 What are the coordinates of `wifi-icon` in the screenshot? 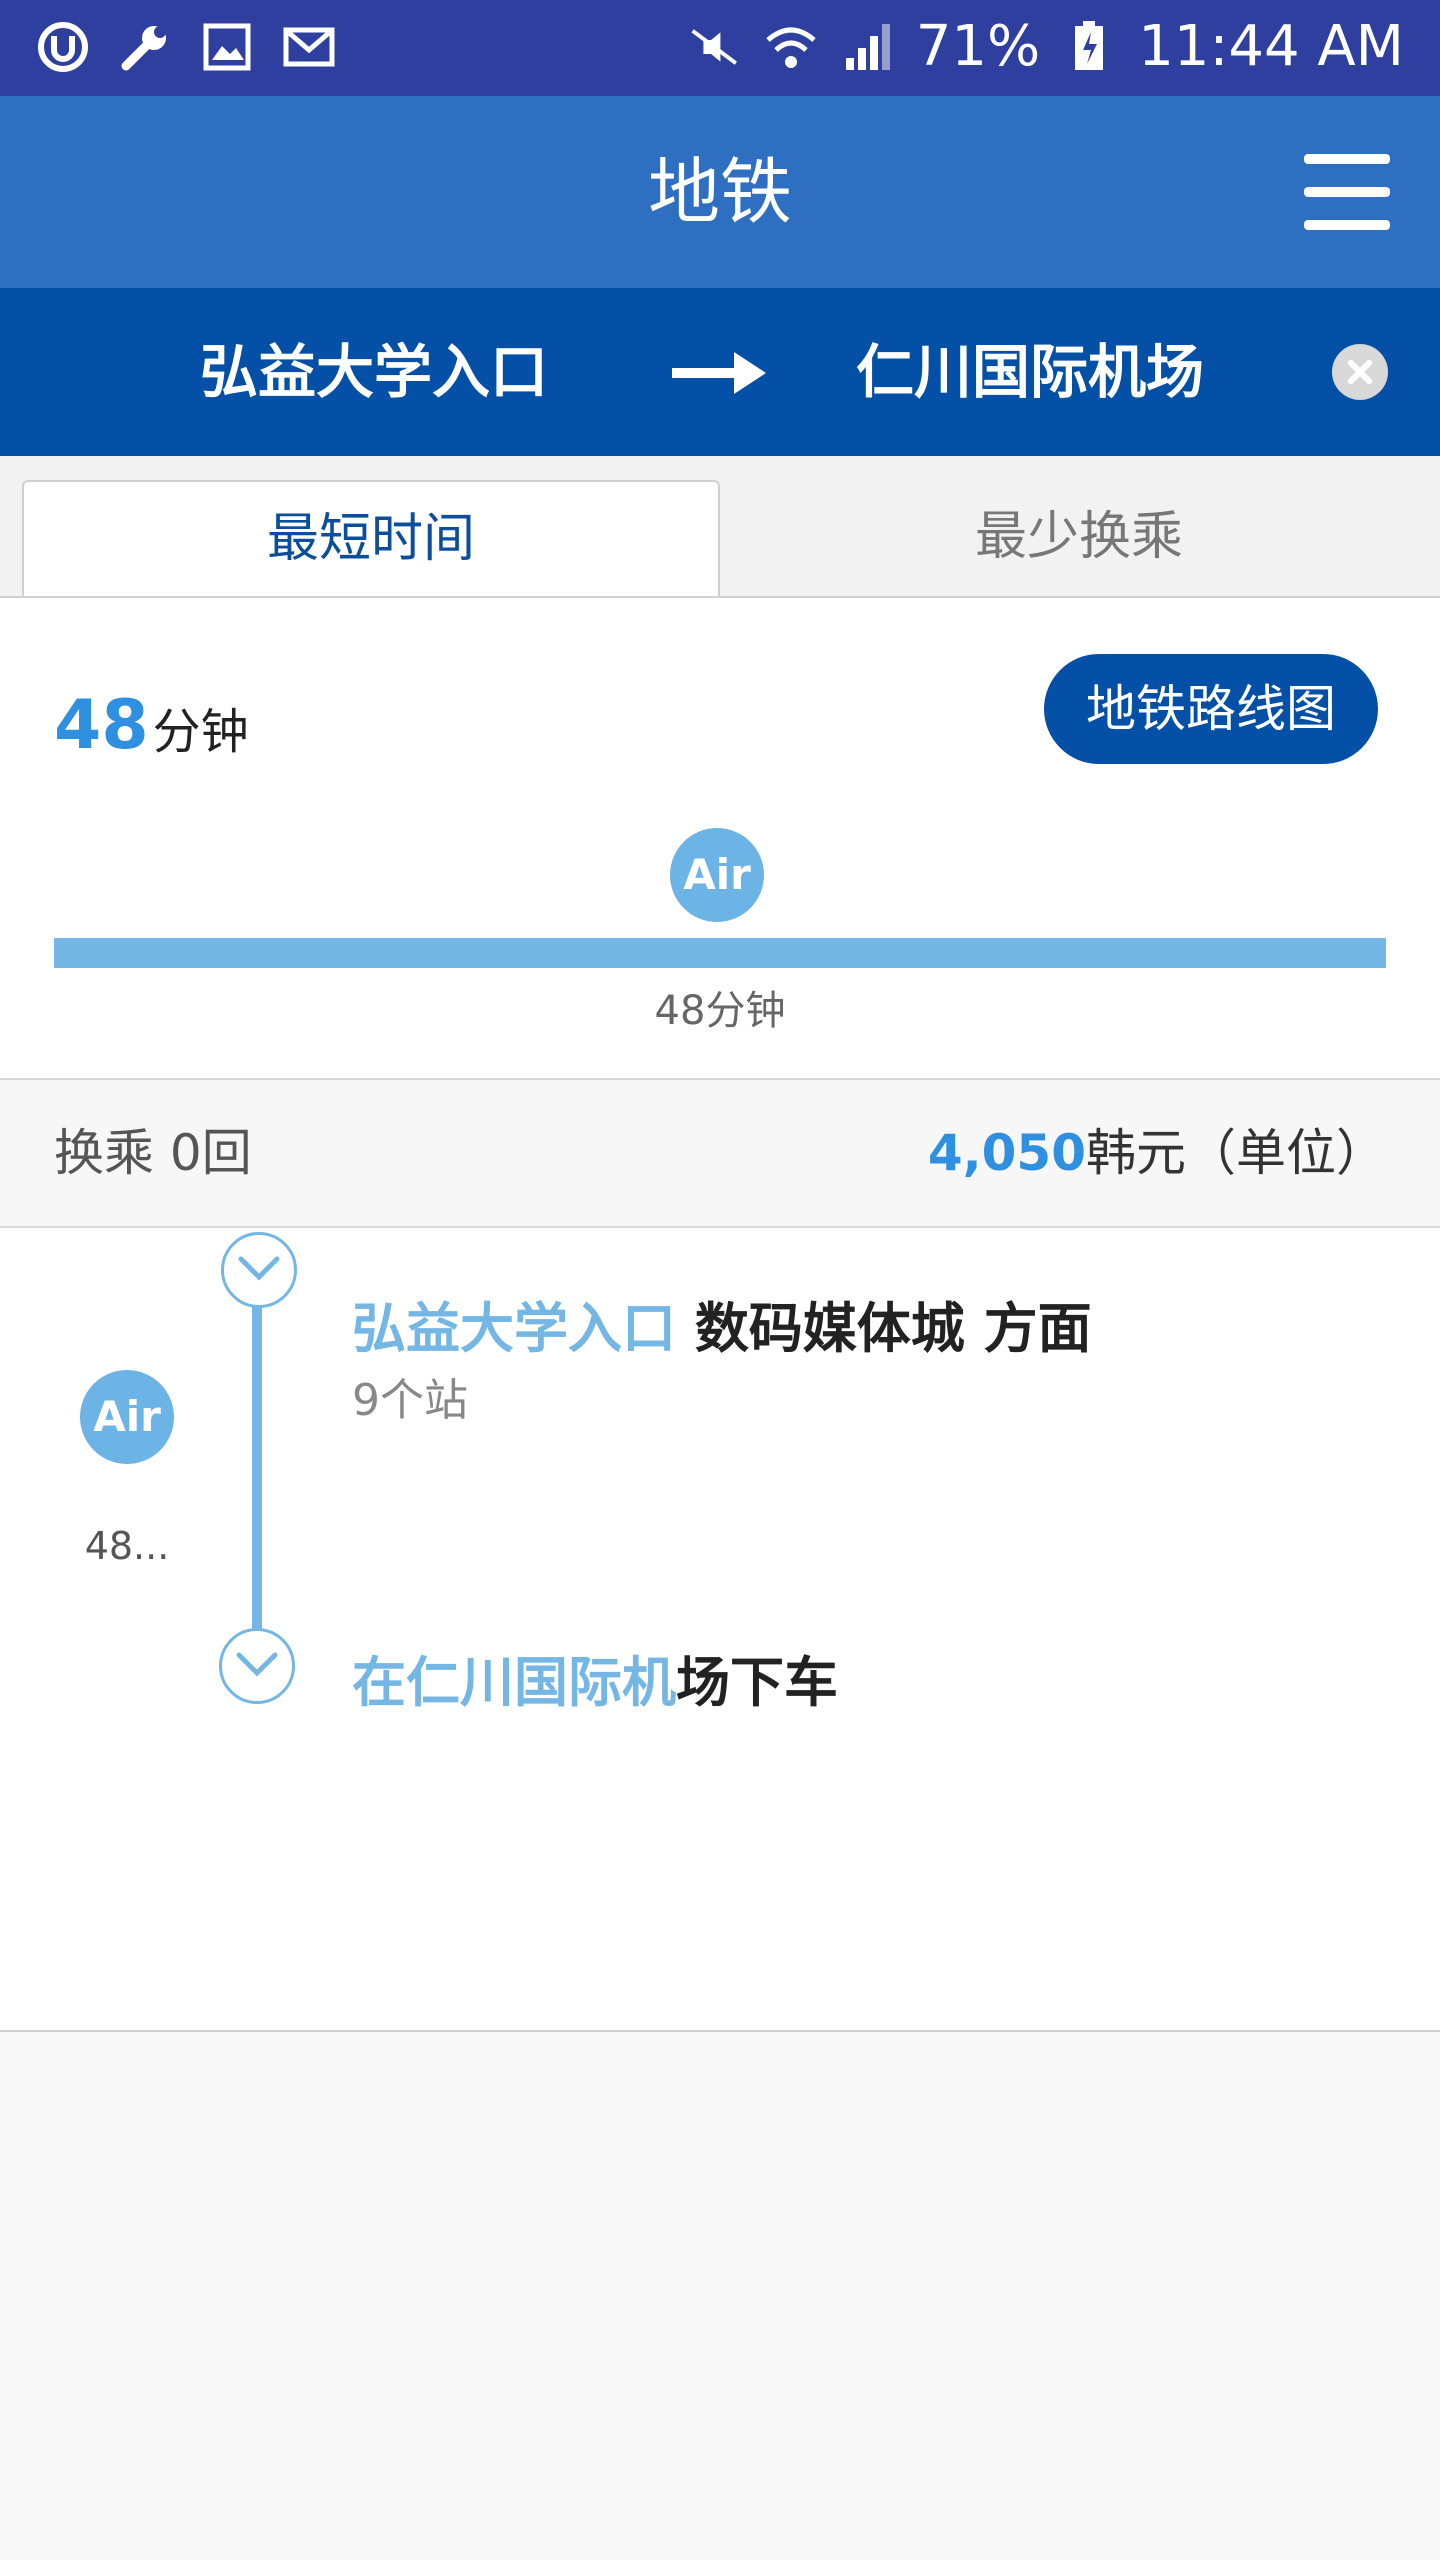 It's located at (791, 47).